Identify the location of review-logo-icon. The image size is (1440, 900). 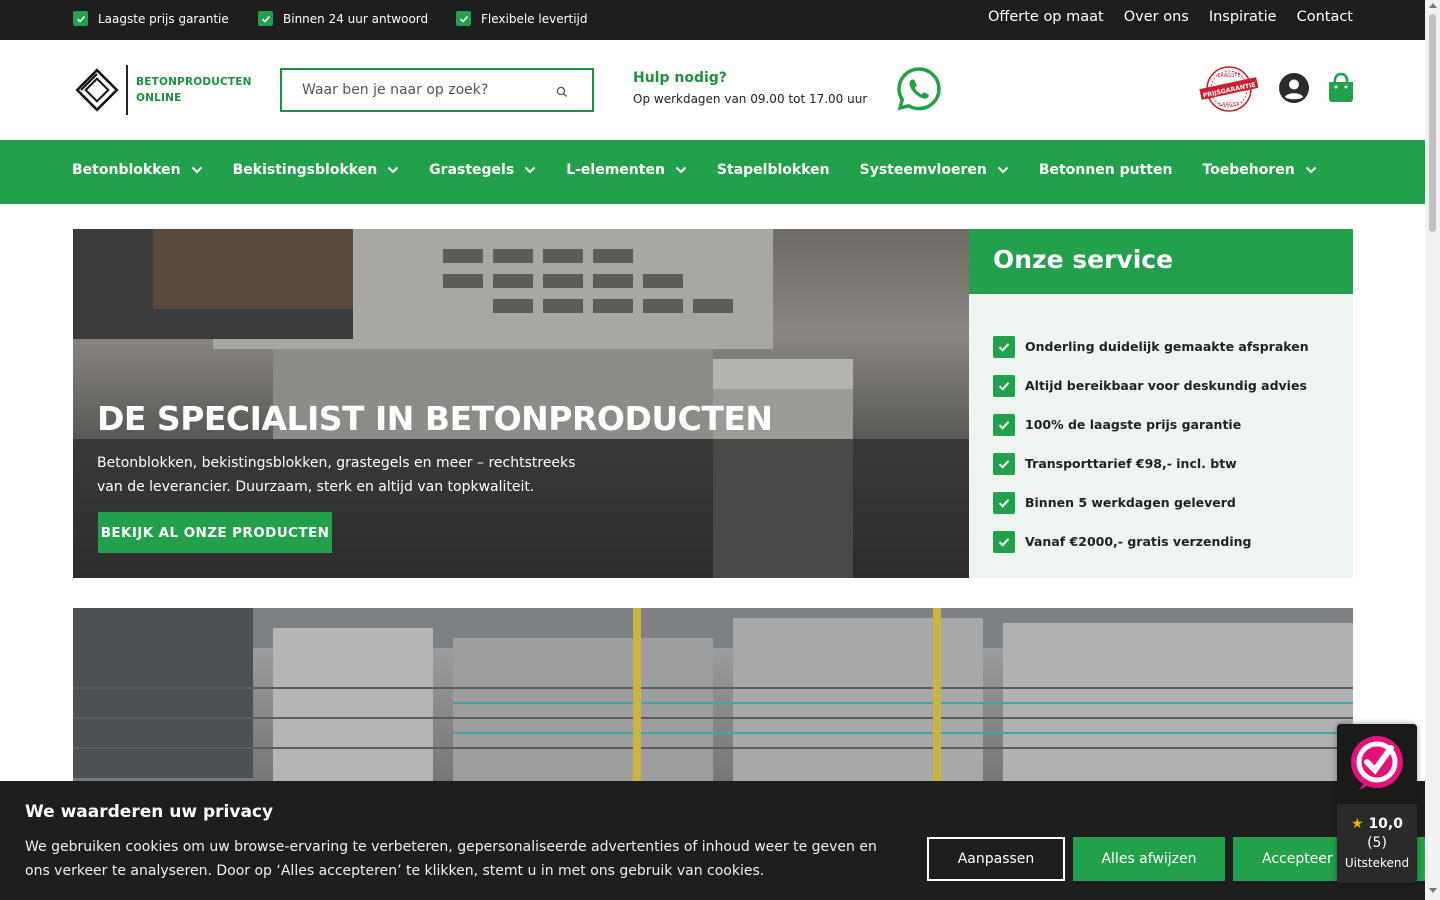
(1377, 764).